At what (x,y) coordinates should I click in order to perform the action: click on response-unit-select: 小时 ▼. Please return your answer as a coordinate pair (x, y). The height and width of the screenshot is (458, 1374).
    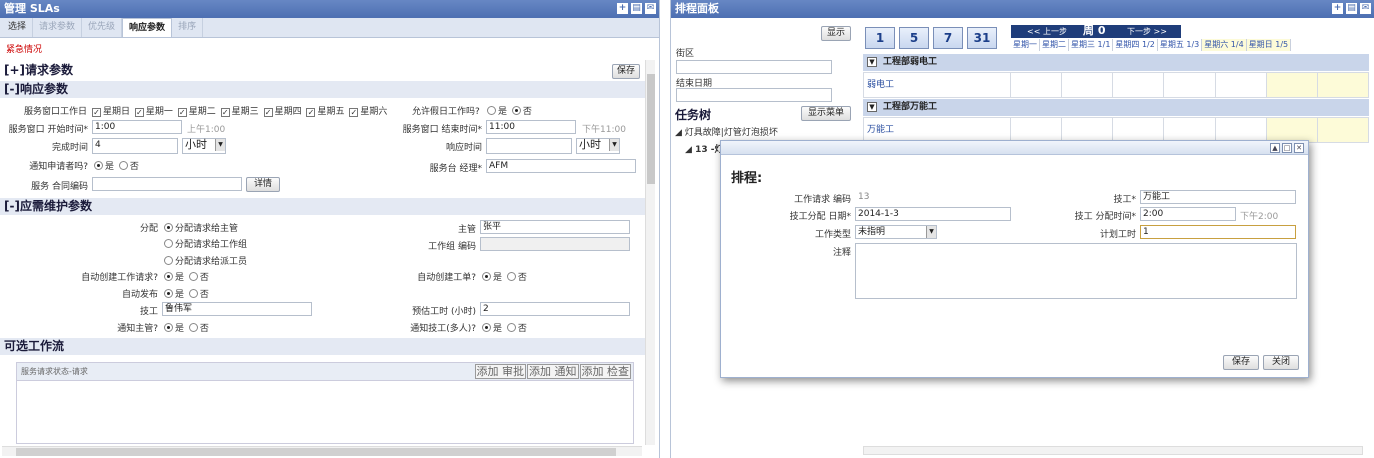
    Looking at the image, I should click on (598, 146).